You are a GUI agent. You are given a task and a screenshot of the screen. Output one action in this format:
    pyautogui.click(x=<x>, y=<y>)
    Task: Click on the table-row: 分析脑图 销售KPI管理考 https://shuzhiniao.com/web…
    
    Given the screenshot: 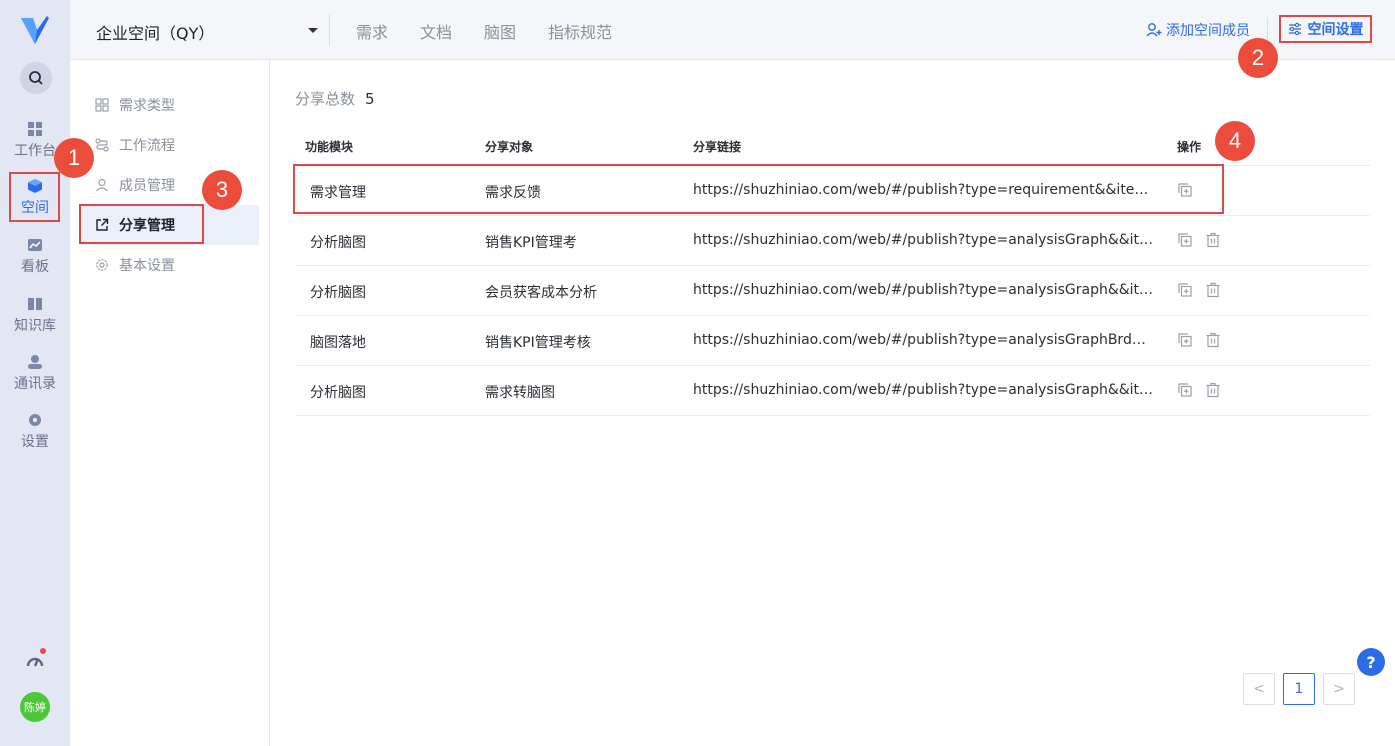 What is the action you would take?
    pyautogui.click(x=832, y=241)
    